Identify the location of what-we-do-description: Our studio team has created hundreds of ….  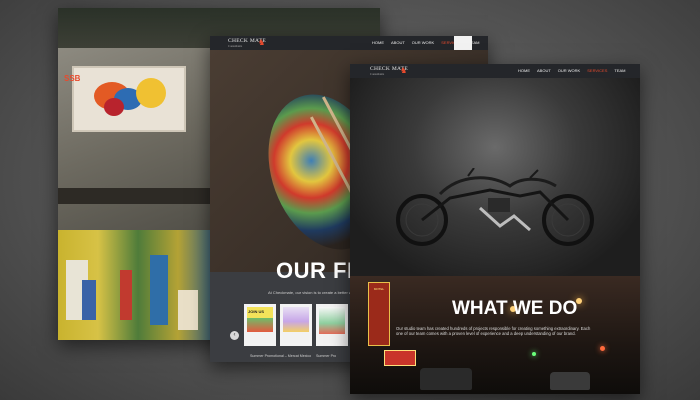
(493, 331).